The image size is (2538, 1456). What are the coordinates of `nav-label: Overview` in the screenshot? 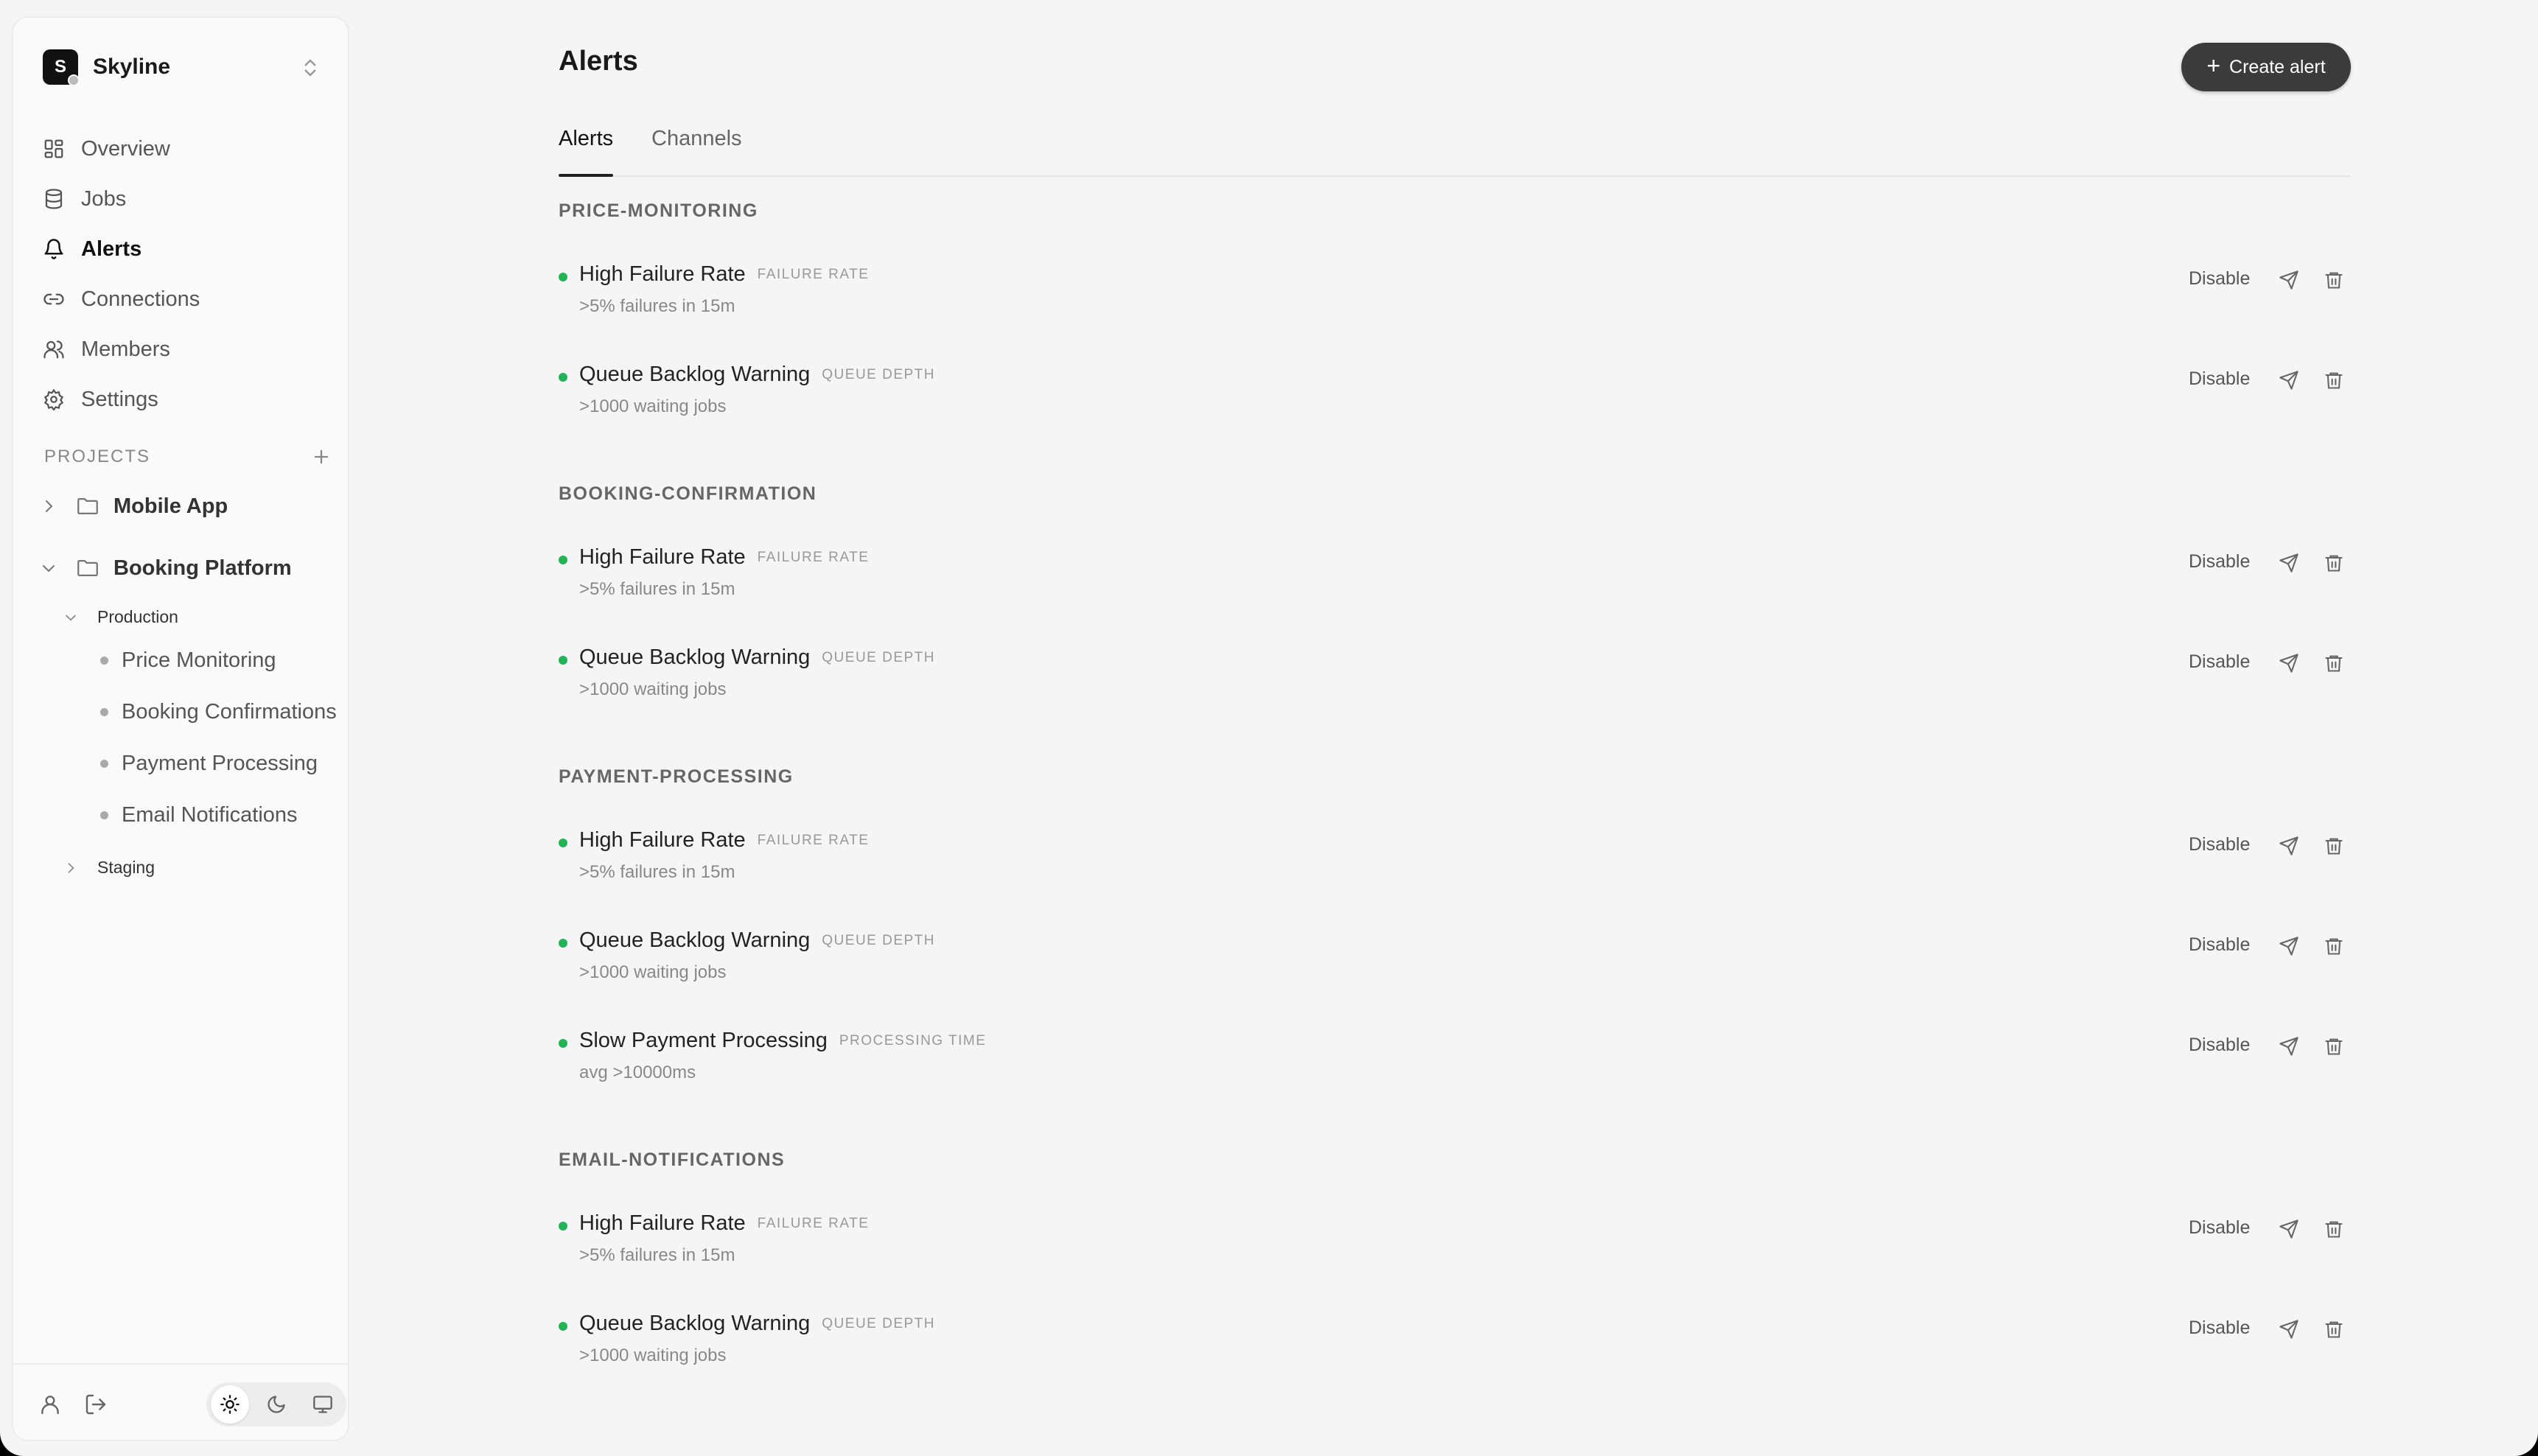 It's located at (125, 148).